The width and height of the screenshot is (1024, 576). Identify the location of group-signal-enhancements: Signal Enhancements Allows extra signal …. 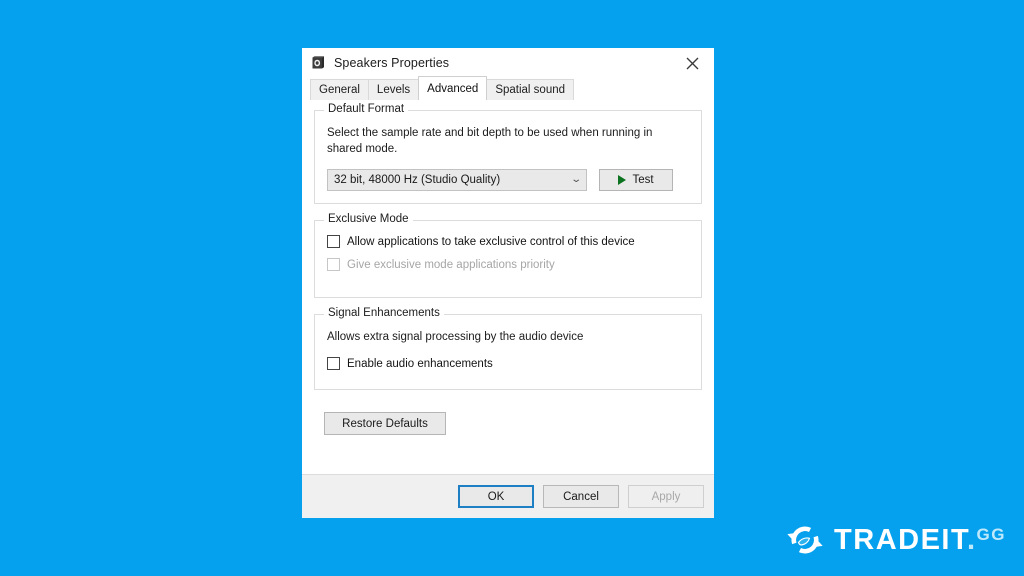
(508, 348).